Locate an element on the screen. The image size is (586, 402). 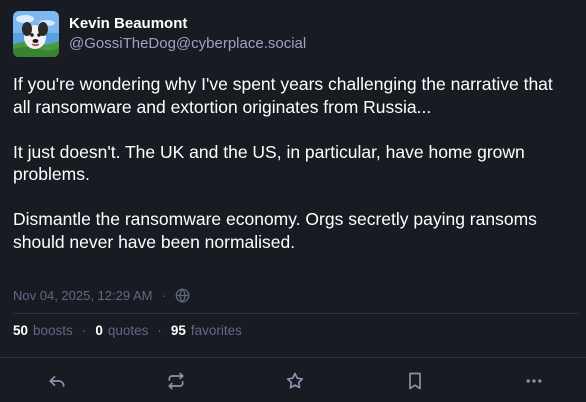
favorite-button is located at coordinates (295, 381).